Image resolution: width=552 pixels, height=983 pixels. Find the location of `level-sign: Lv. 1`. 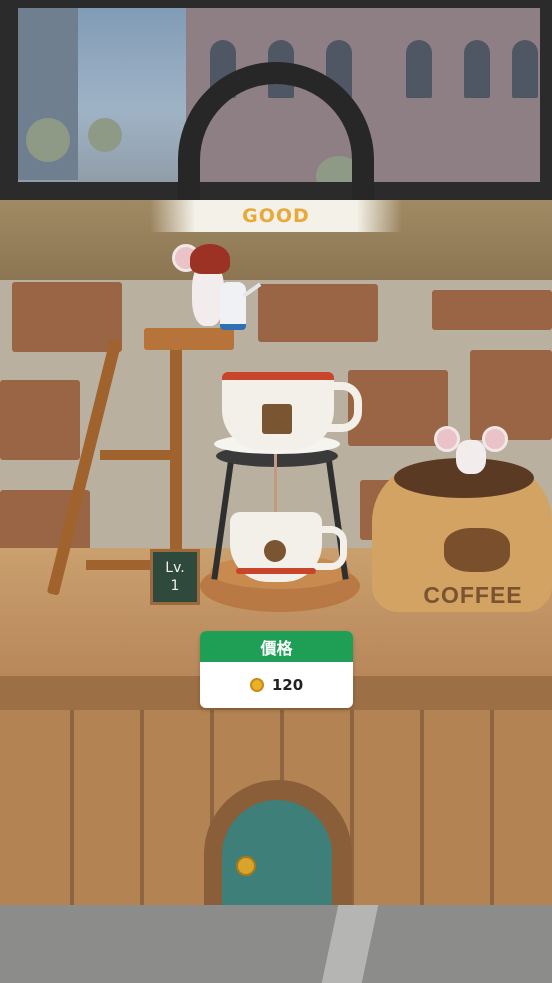

level-sign: Lv. 1 is located at coordinates (175, 577).